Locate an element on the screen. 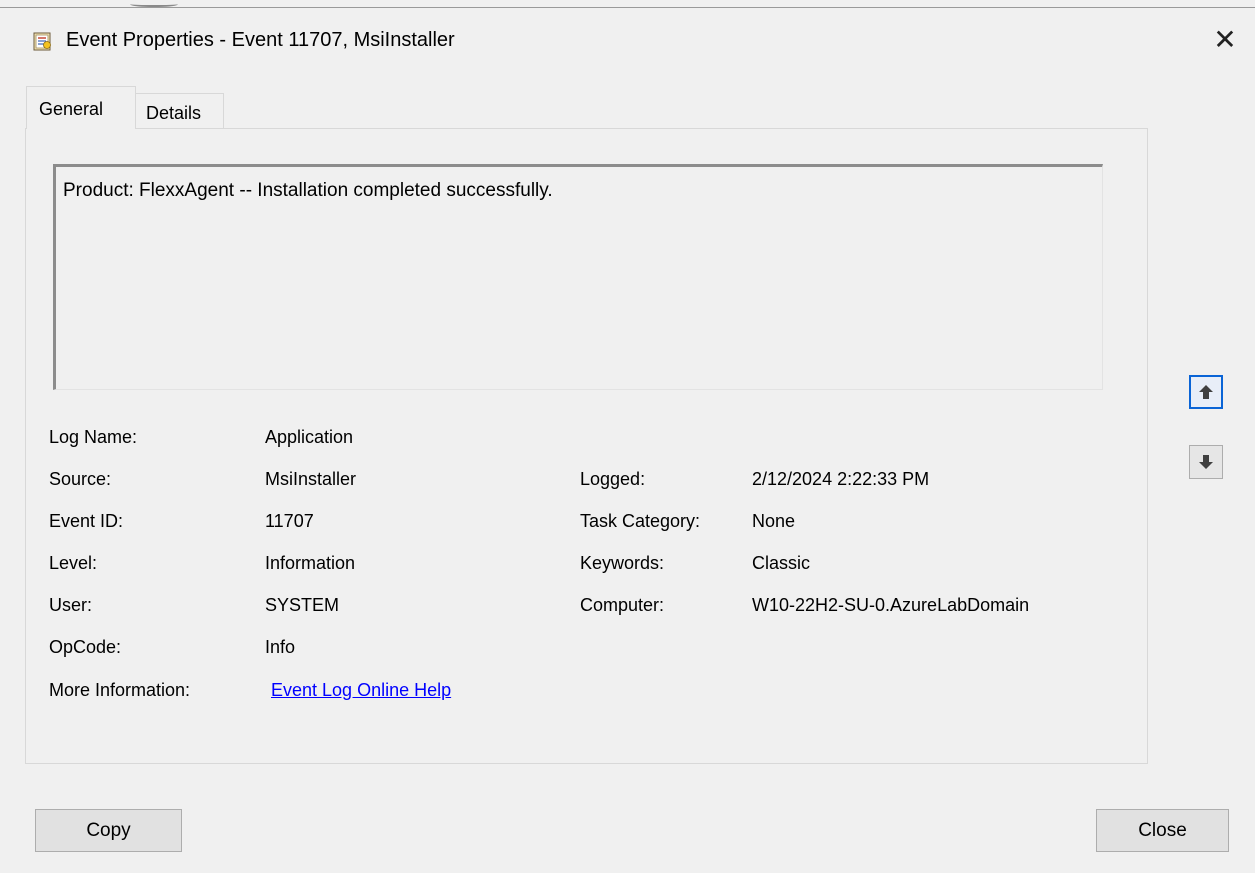 This screenshot has height=873, width=1255. opcode-value: Info is located at coordinates (280, 647).